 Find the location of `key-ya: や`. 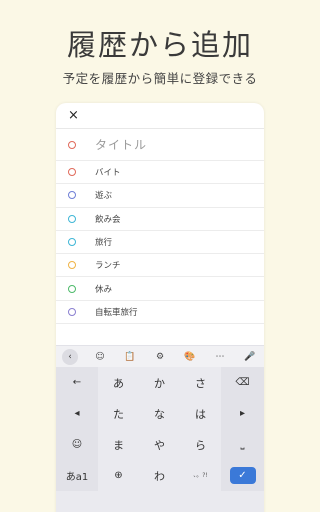

key-ya: や is located at coordinates (159, 444).